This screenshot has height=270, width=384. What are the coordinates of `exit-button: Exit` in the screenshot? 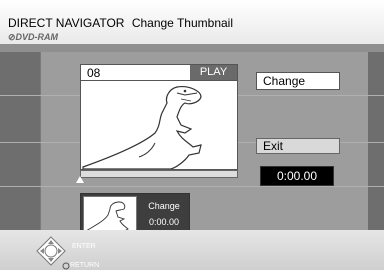 It's located at (298, 146).